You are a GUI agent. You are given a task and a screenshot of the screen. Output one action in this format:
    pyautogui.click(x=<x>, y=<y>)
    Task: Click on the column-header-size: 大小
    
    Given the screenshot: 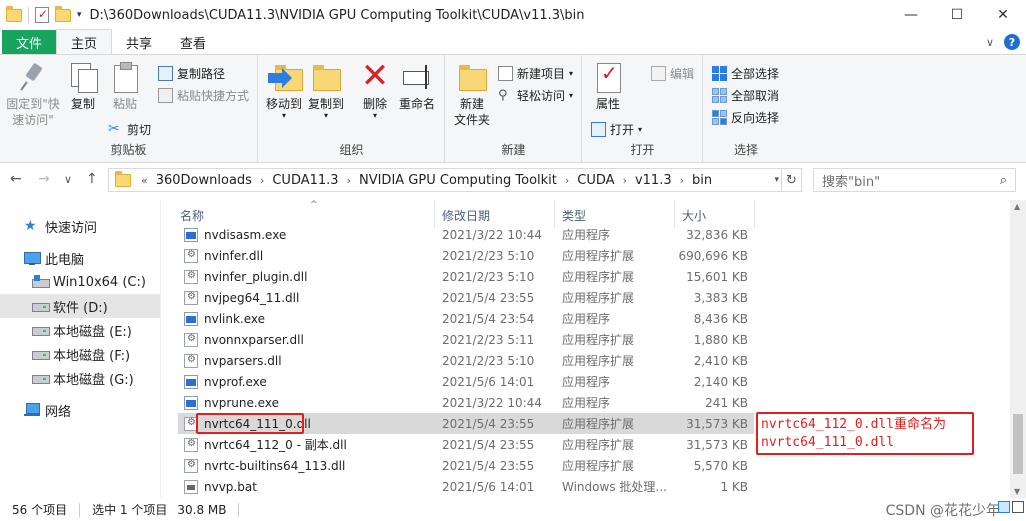 What is the action you would take?
    pyautogui.click(x=694, y=215)
    